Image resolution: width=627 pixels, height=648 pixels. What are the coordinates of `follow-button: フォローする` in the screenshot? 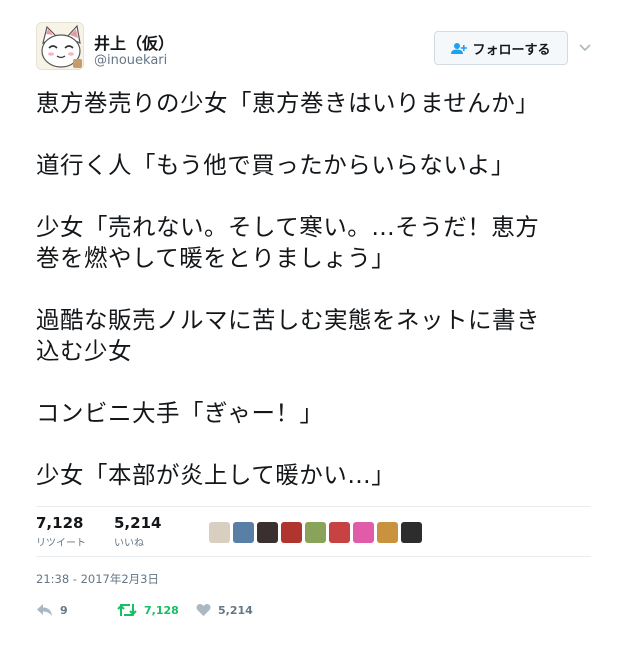 It's located at (501, 48).